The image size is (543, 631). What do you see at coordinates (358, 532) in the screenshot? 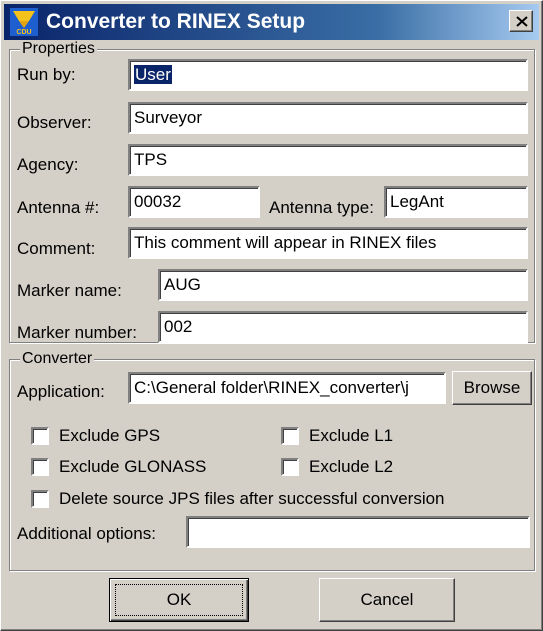
I see `additional-options-field` at bounding box center [358, 532].